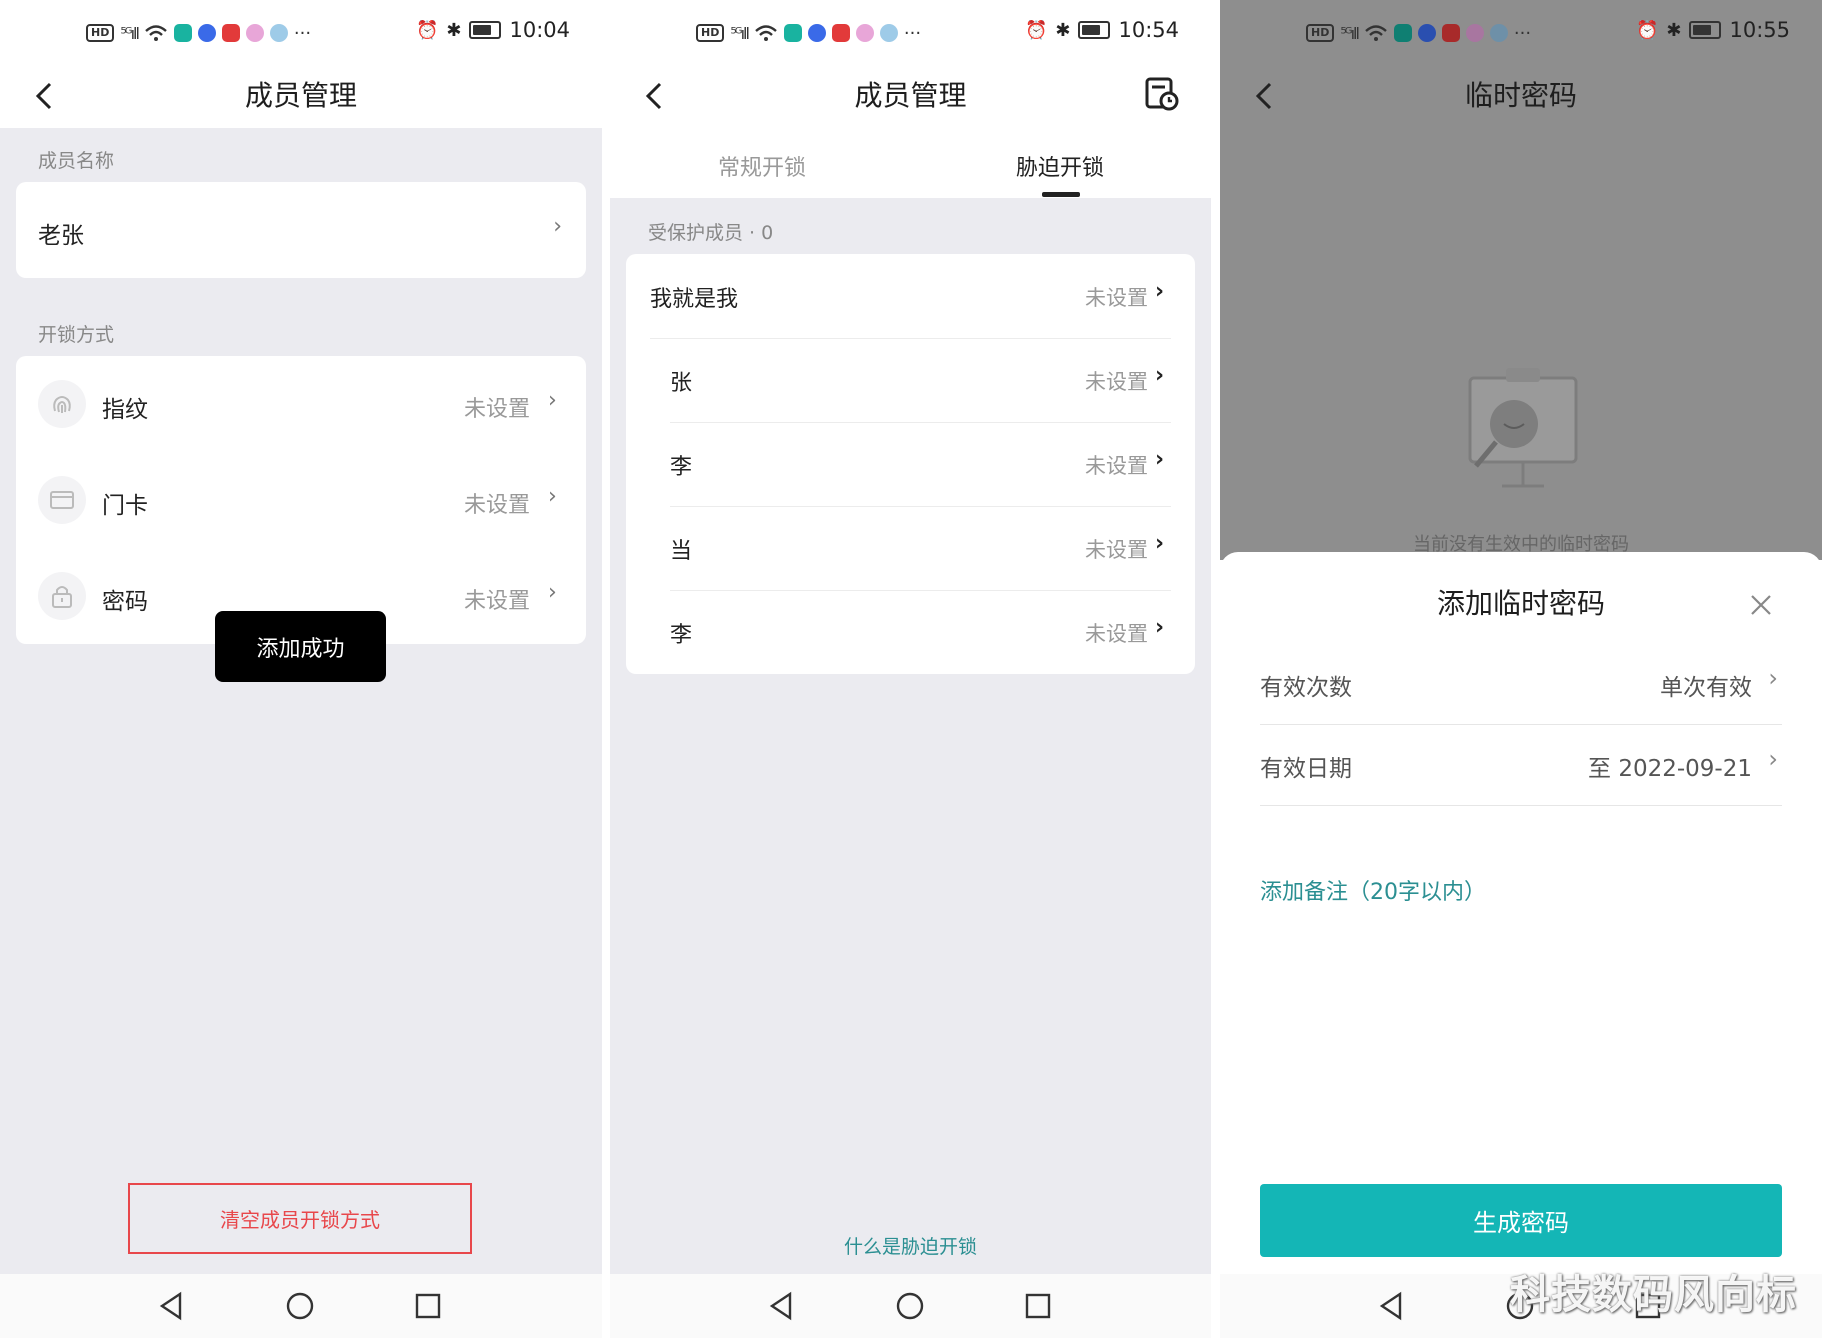 The width and height of the screenshot is (1822, 1338). Describe the element at coordinates (301, 404) in the screenshot. I see `method-row-fingerprint: 指纹 未设置 ›` at that location.